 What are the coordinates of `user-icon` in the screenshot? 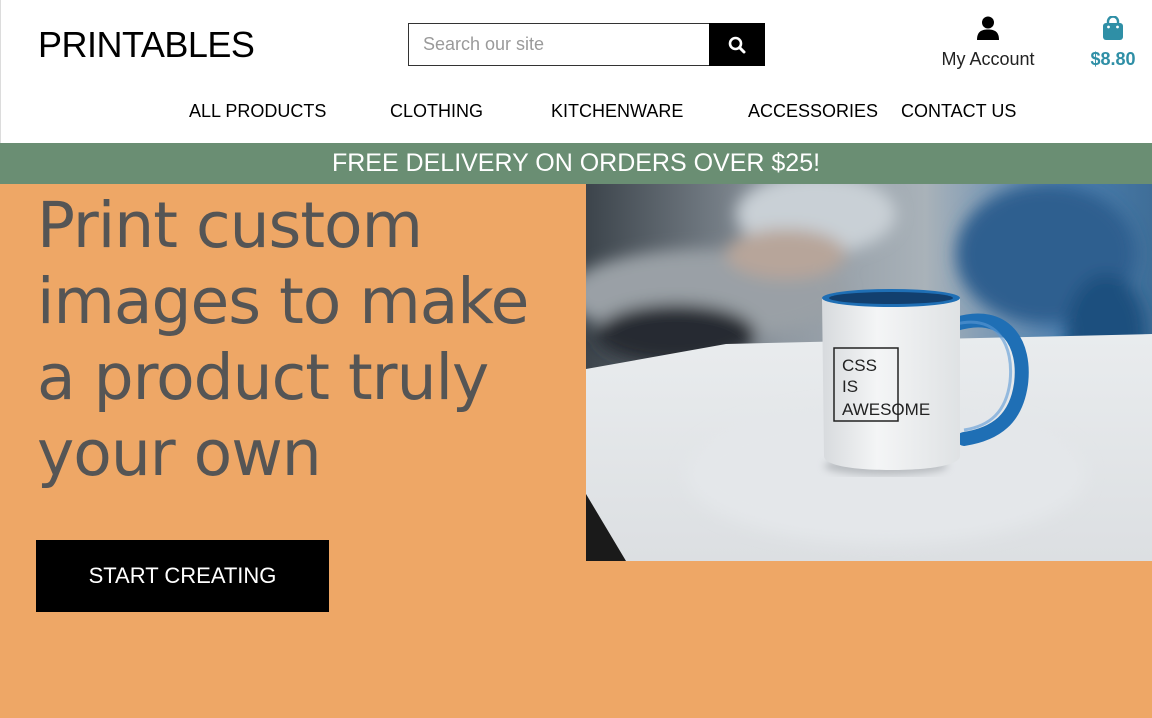 It's located at (988, 28).